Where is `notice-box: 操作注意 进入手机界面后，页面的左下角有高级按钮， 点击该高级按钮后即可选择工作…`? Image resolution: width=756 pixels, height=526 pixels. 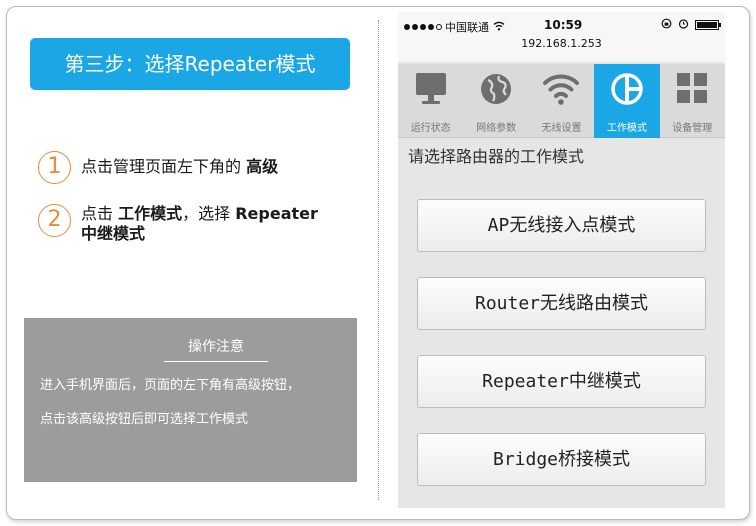
notice-box: 操作注意 进入手机界面后，页面的左下角有高级按钮， 点击该高级按钮后即可选择工作… is located at coordinates (190, 400).